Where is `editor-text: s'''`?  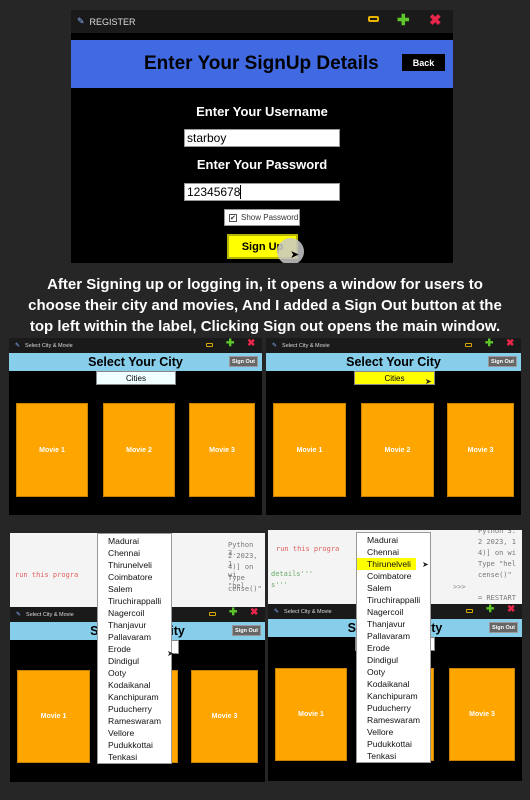
editor-text: s''' is located at coordinates (279, 585).